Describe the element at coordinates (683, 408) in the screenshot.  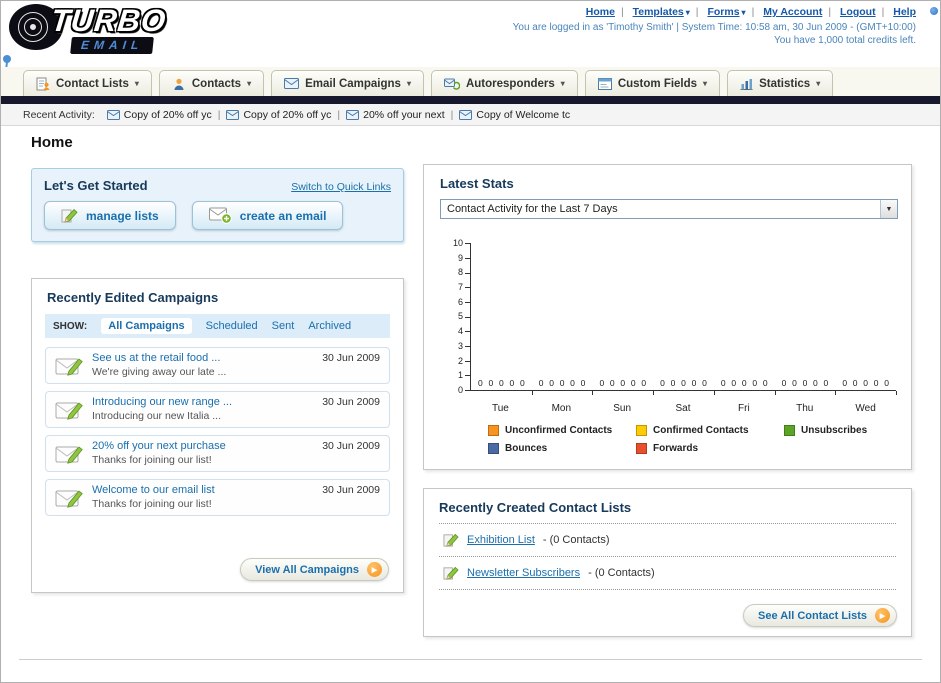
I see `x-axis-label: Sat` at that location.